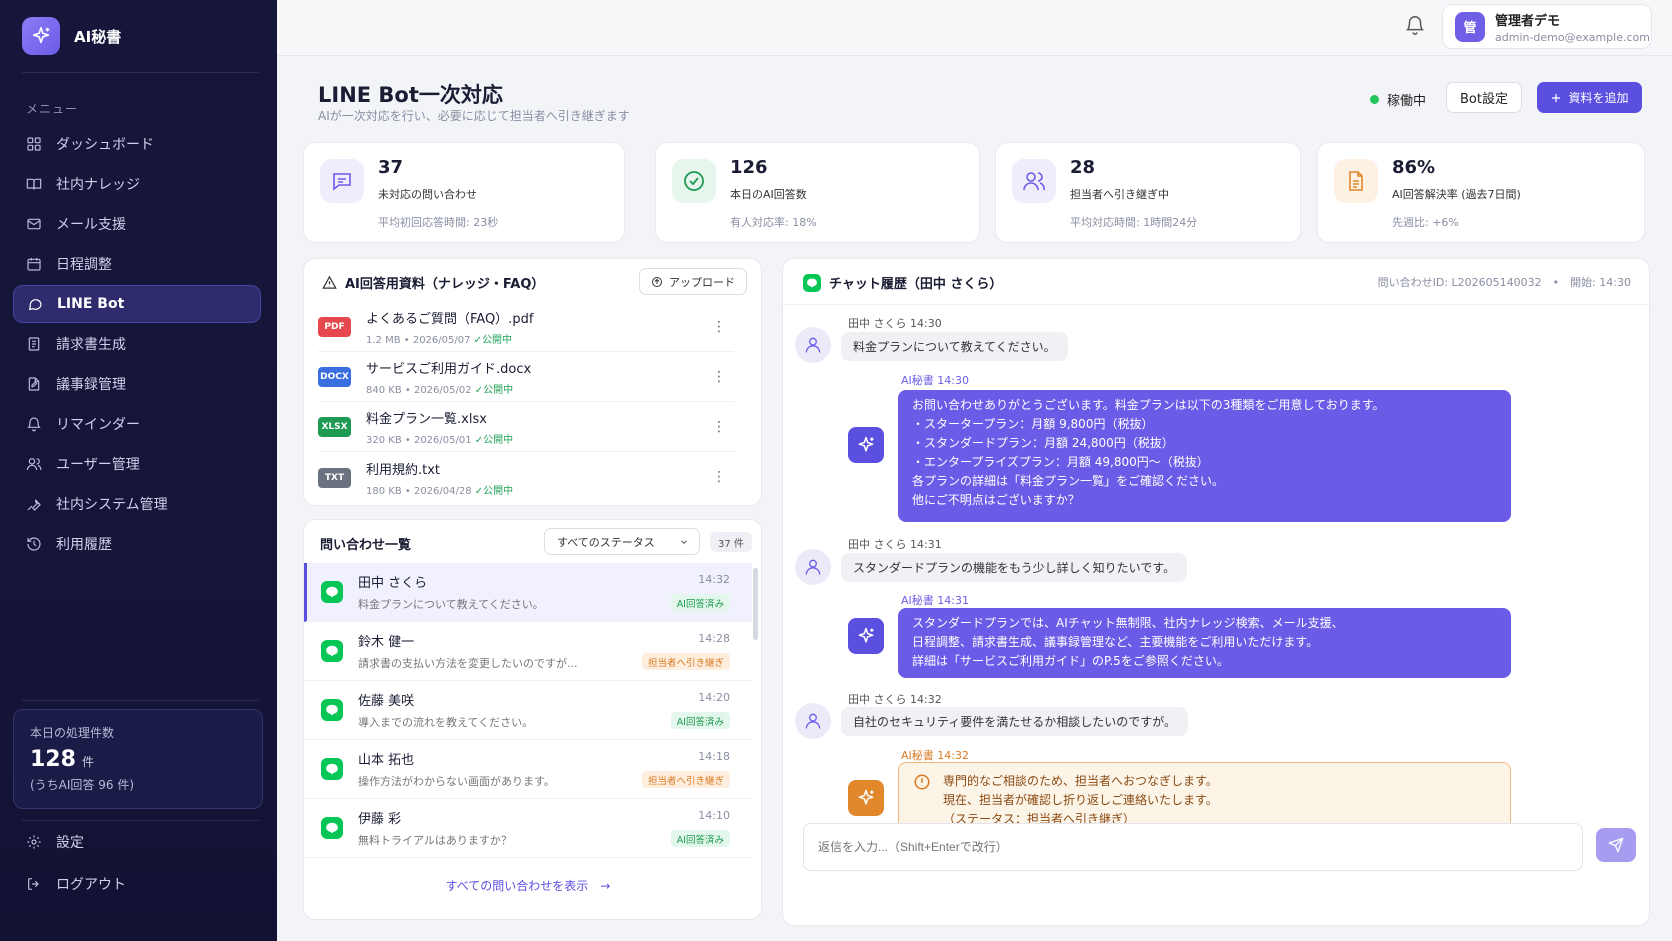 The height and width of the screenshot is (941, 1672). Describe the element at coordinates (137, 304) in the screenshot. I see `sidebar-item-line-bot: LINE Bot` at that location.